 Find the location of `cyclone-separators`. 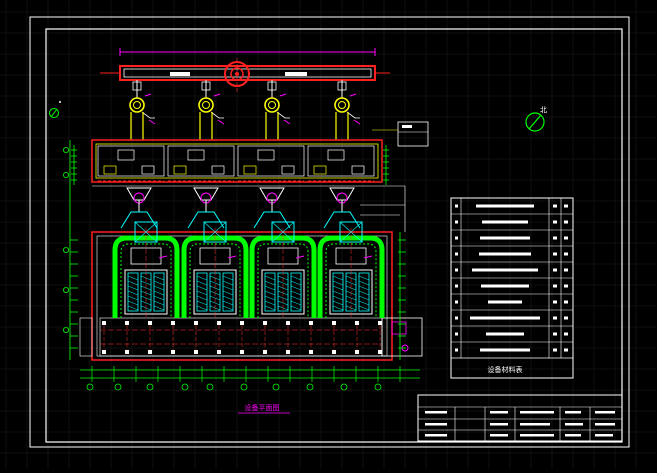

cyclone-separators is located at coordinates (245, 110).